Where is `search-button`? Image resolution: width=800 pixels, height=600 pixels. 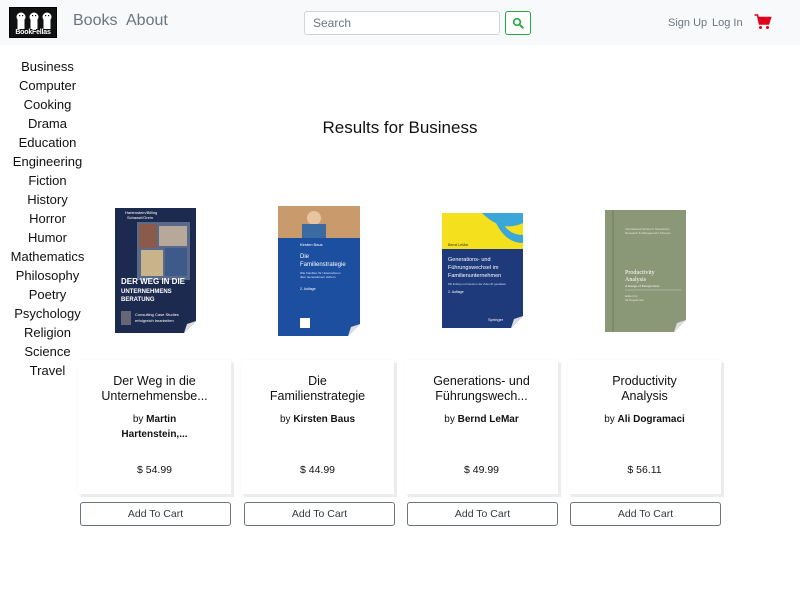 search-button is located at coordinates (518, 23).